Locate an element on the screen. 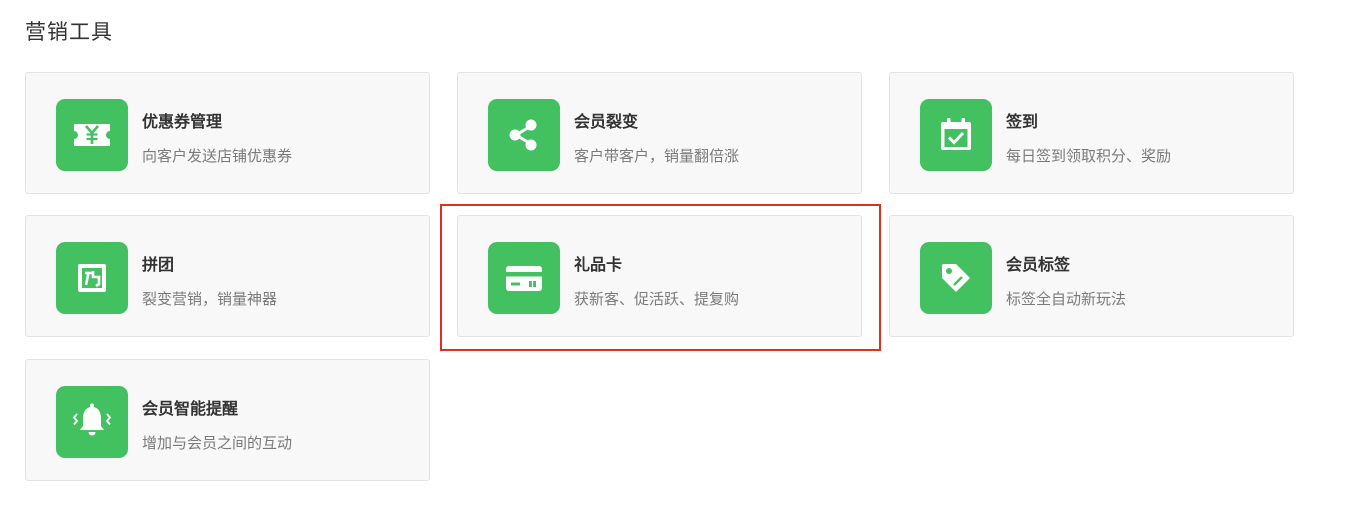  coupon-icon is located at coordinates (92, 135).